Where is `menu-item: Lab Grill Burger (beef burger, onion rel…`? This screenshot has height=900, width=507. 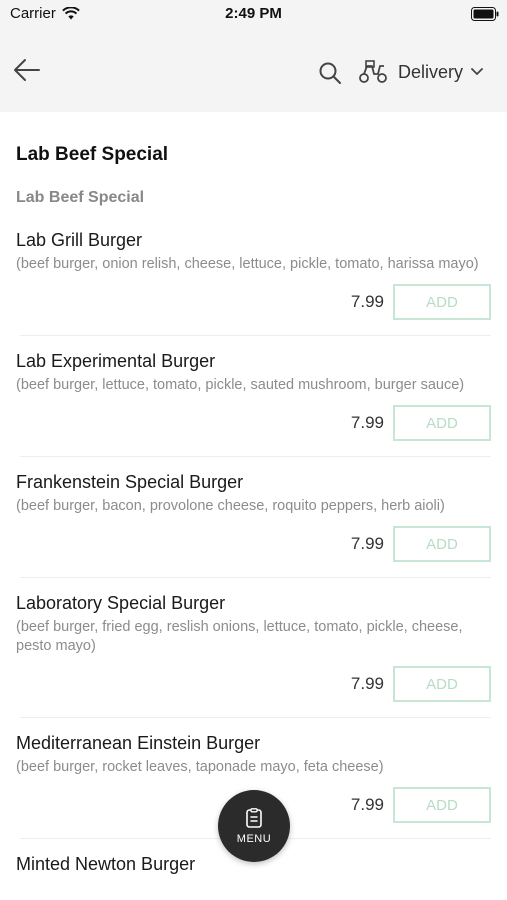
menu-item: Lab Grill Burger (beef burger, onion rel… is located at coordinates (253, 274).